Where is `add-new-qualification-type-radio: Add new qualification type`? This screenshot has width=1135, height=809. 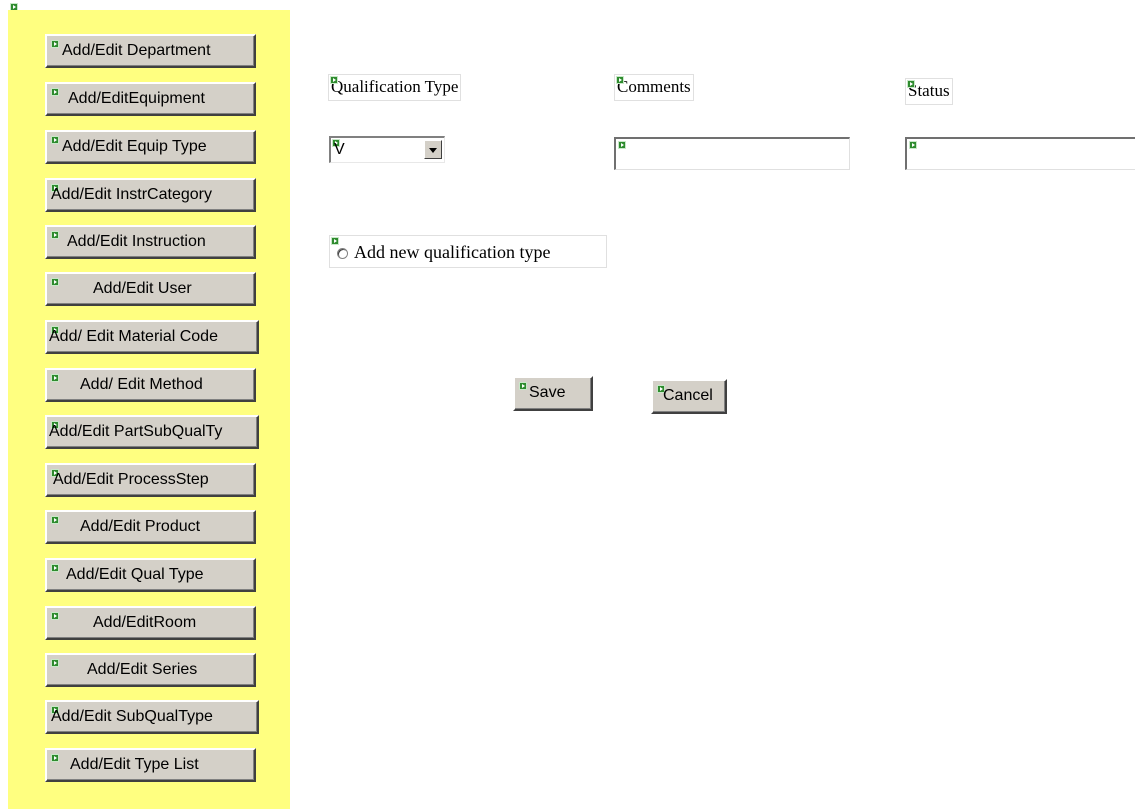 add-new-qualification-type-radio: Add new qualification type is located at coordinates (468, 251).